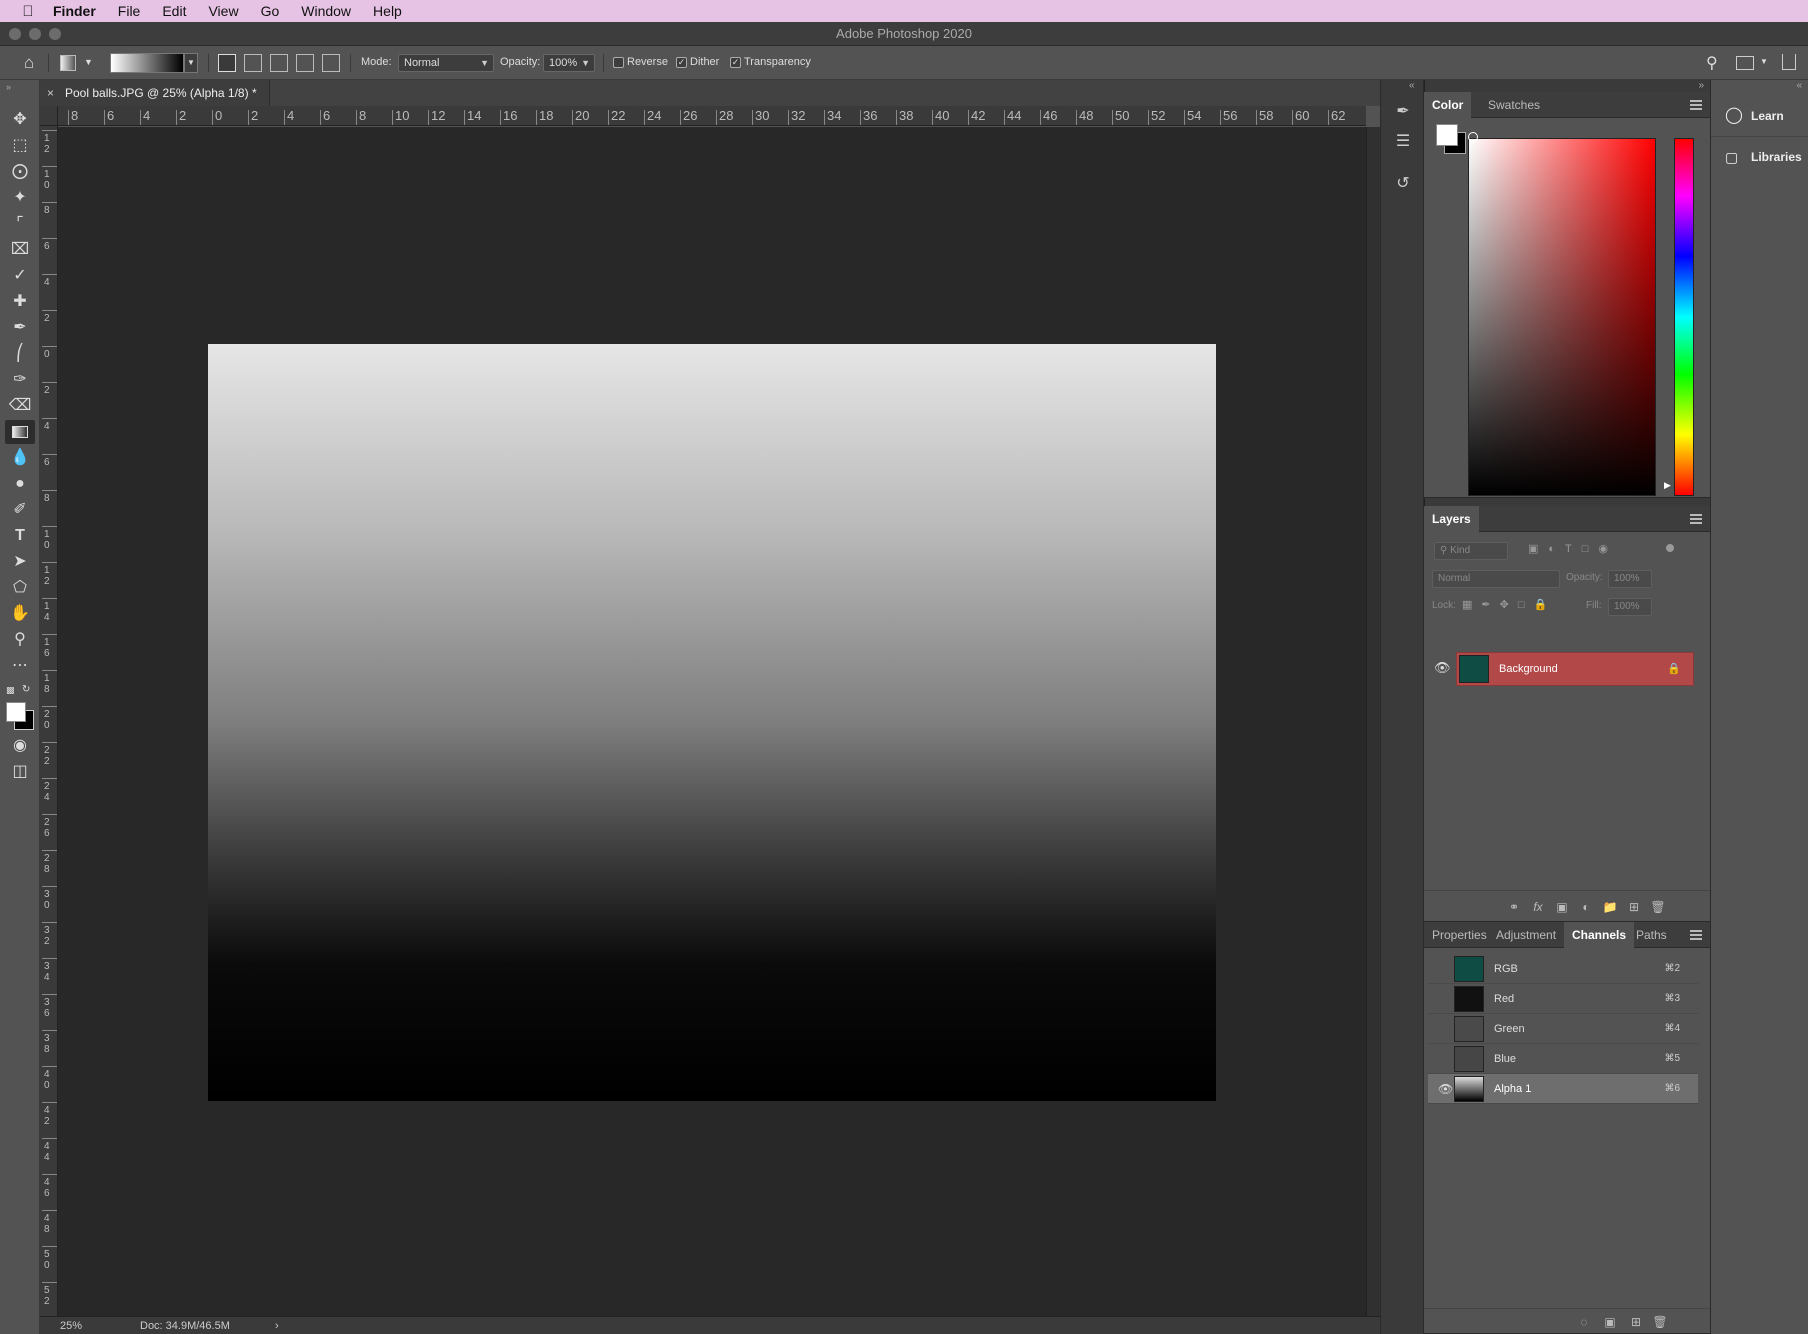 The width and height of the screenshot is (1808, 1334). I want to click on eraser-tool-icon: ⌫, so click(20, 406).